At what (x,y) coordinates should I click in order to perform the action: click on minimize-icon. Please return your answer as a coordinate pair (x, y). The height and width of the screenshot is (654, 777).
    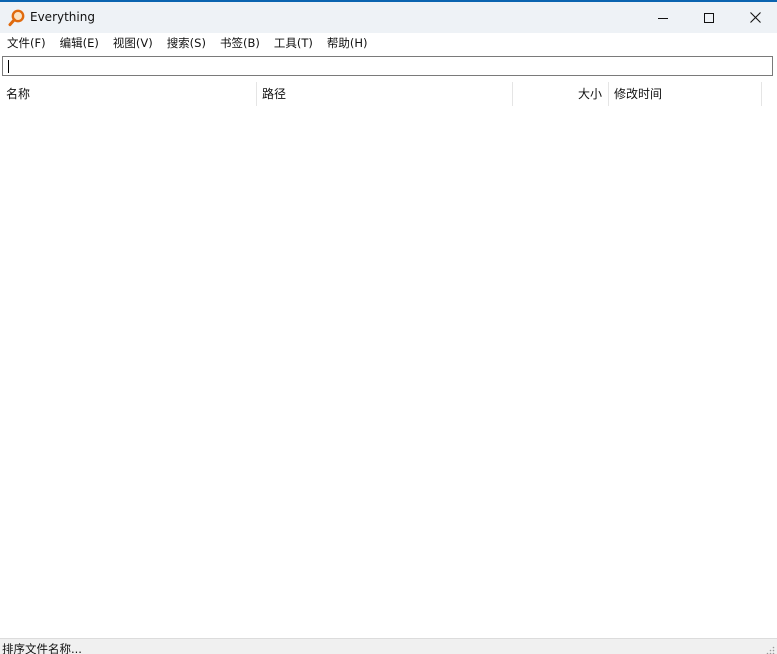
    Looking at the image, I should click on (663, 18).